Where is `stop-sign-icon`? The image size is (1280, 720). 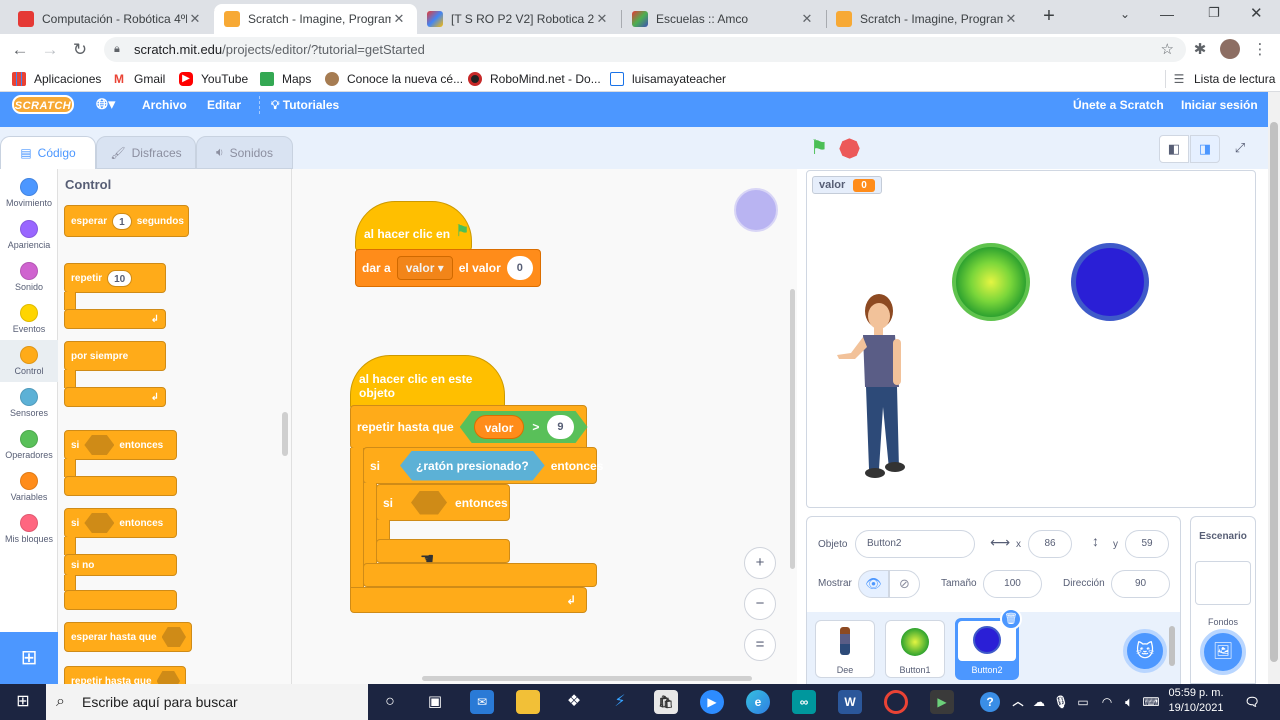 stop-sign-icon is located at coordinates (849, 148).